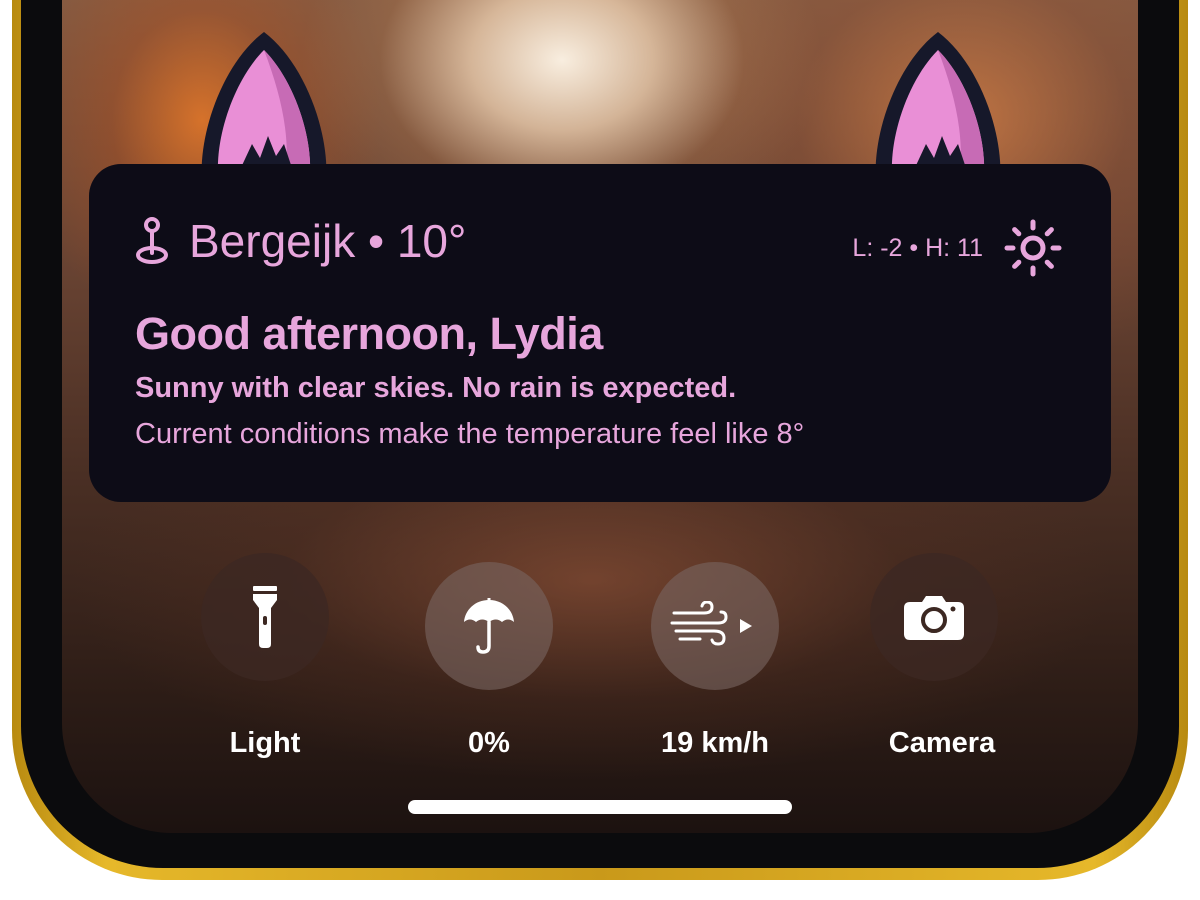  I want to click on low-high-temperature: L: -2 • H: 11, so click(917, 247).